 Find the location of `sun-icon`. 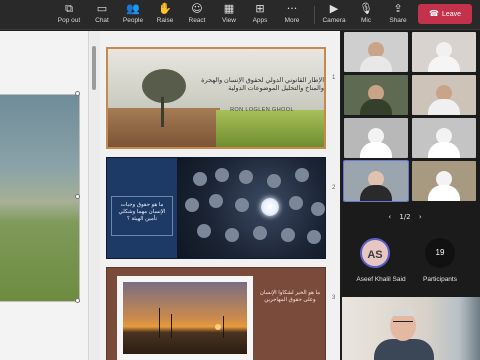

sun-icon is located at coordinates (218, 327).